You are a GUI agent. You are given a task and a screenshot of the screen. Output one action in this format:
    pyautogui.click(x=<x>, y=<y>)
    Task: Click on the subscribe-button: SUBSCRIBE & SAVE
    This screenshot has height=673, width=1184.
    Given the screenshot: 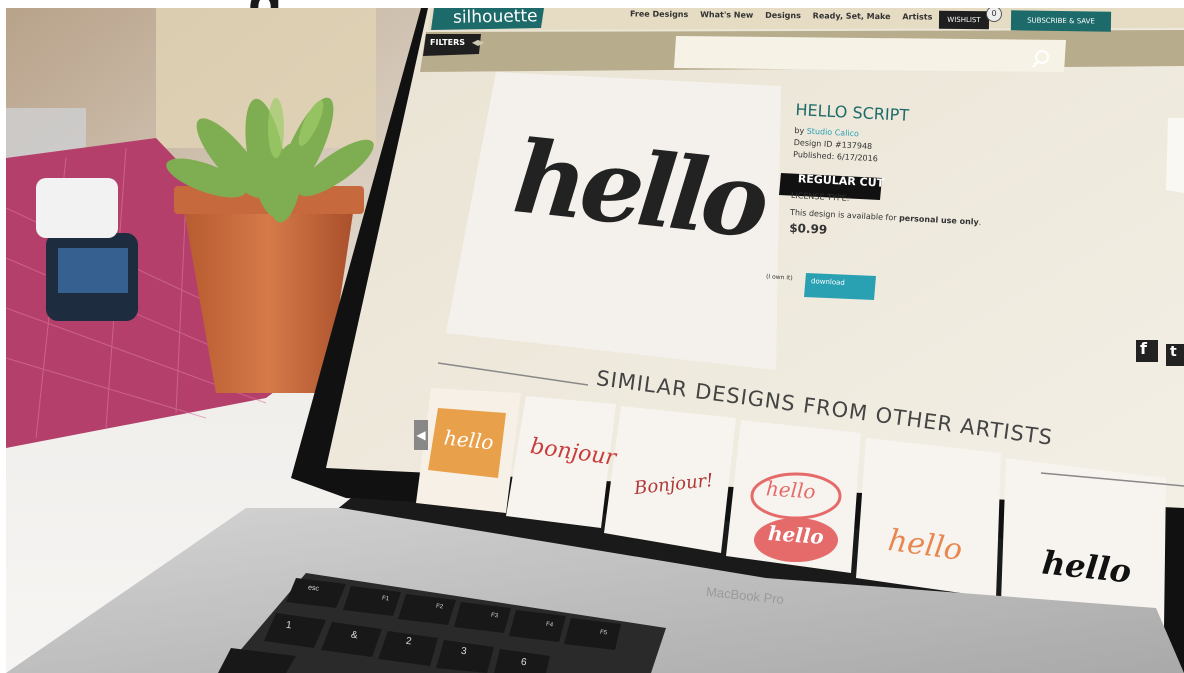 What is the action you would take?
    pyautogui.click(x=1061, y=21)
    